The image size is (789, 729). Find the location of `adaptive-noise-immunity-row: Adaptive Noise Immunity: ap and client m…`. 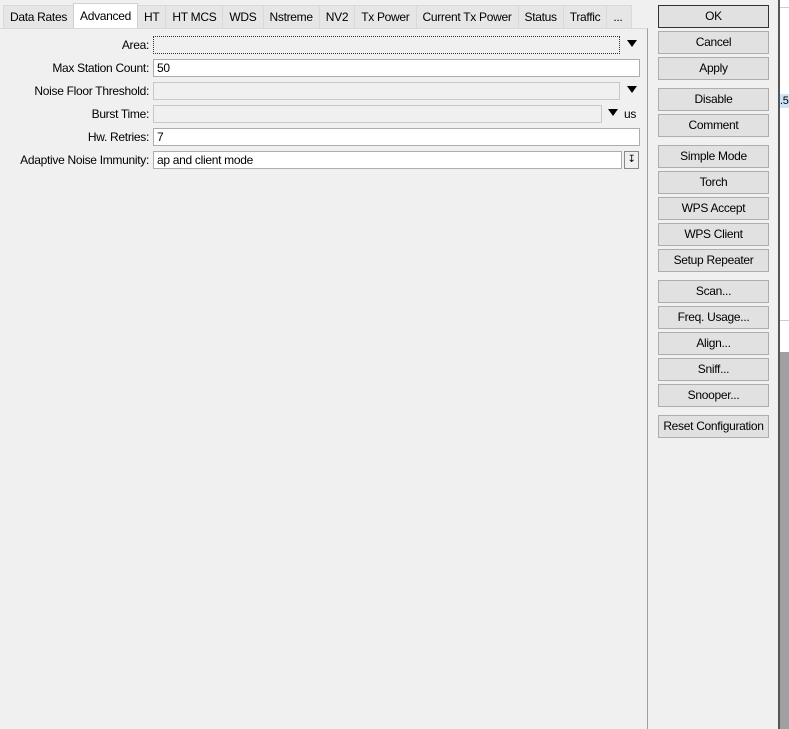

adaptive-noise-immunity-row: Adaptive Noise Immunity: ap and client m… is located at coordinates (324, 160).